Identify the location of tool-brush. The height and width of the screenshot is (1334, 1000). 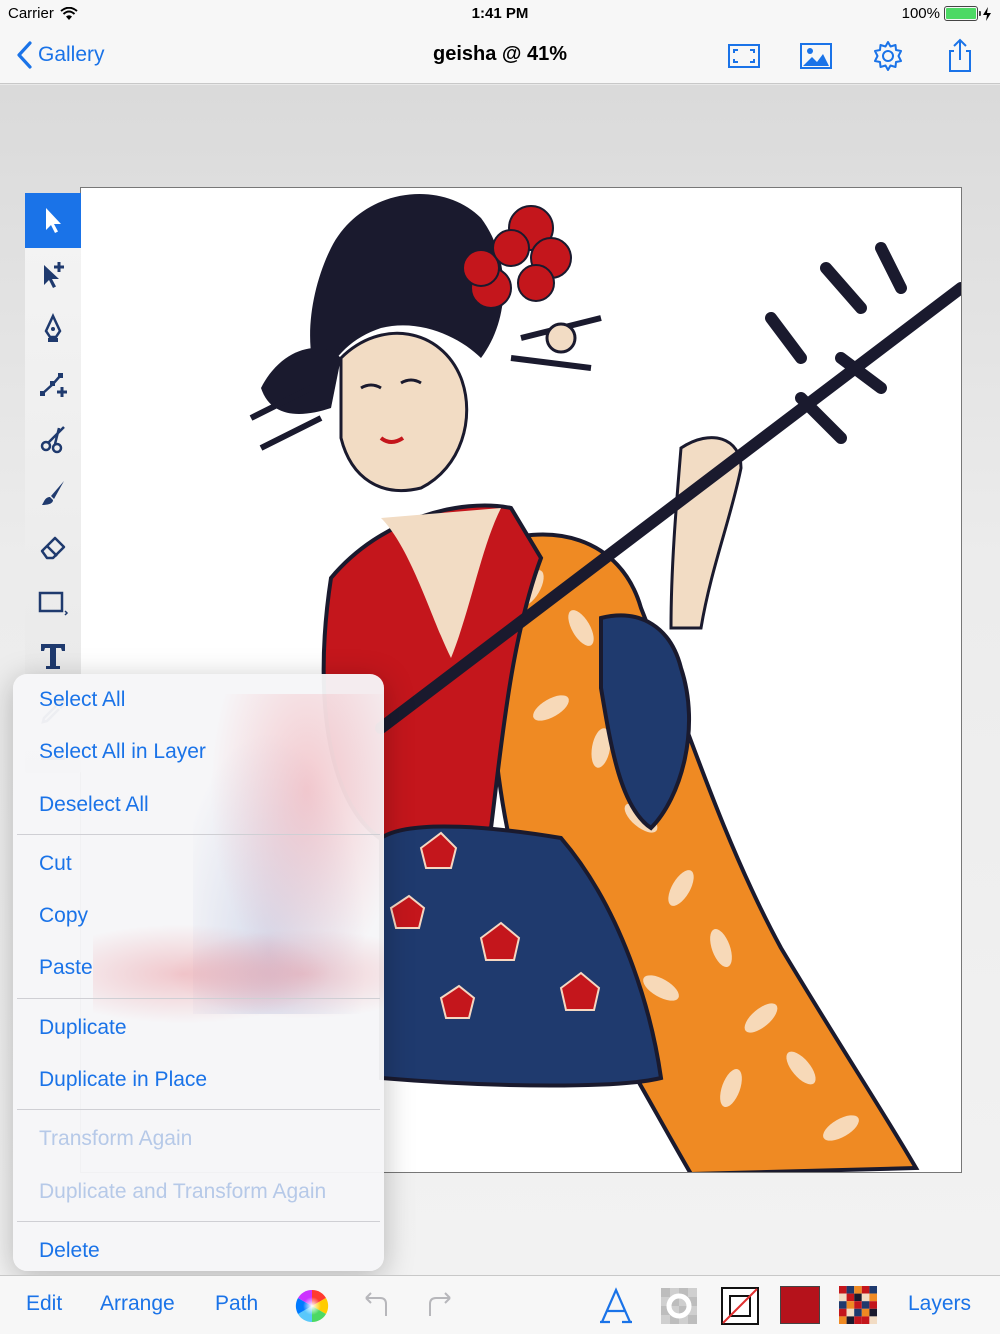
(53, 493).